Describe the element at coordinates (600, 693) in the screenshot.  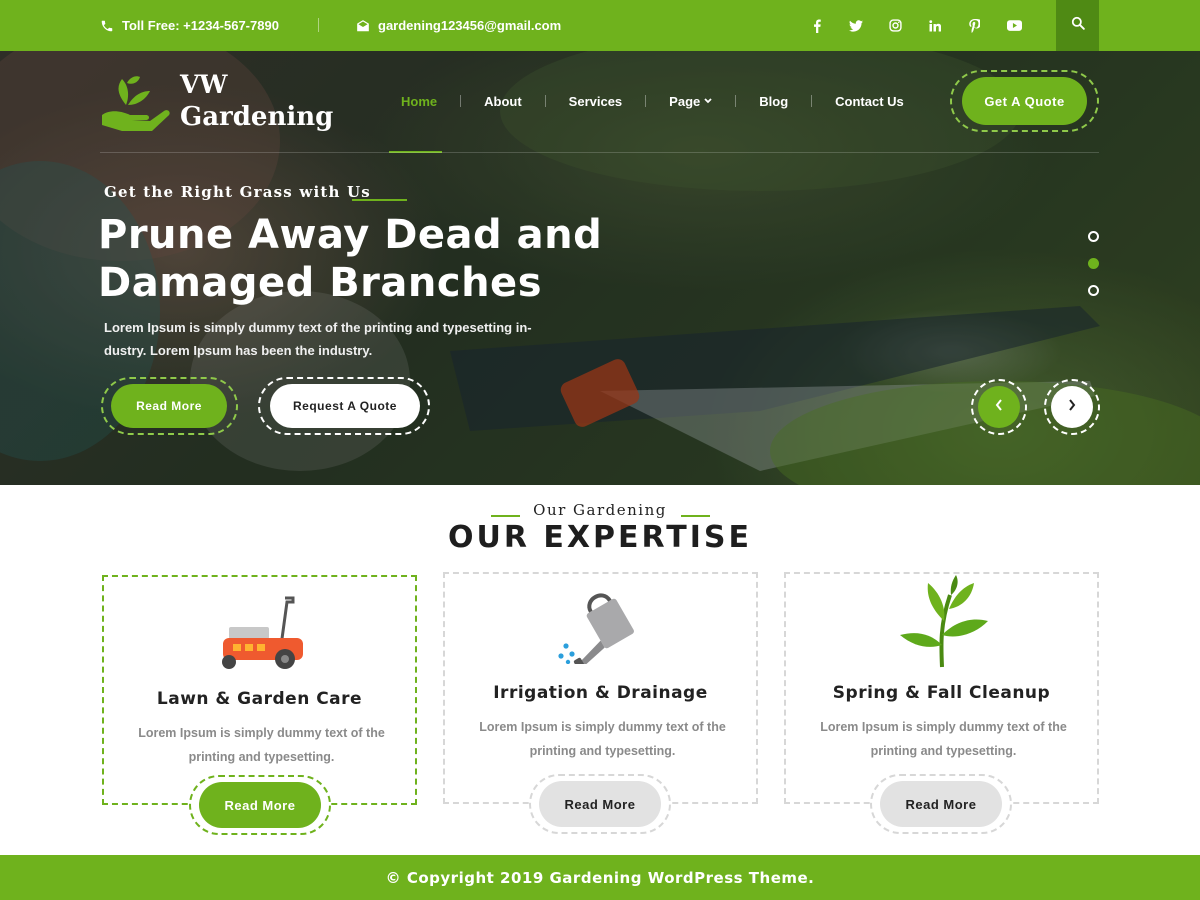
I see `card-title: Irrigation & Drainage` at that location.